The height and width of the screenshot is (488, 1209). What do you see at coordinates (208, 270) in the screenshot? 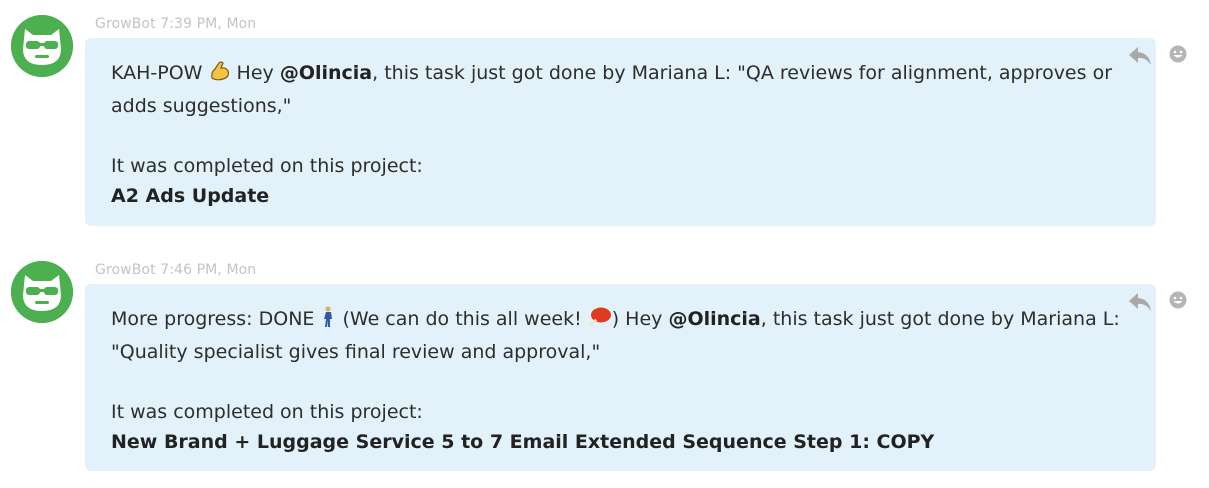
I see `message-time: 7:46 PM, Mon` at bounding box center [208, 270].